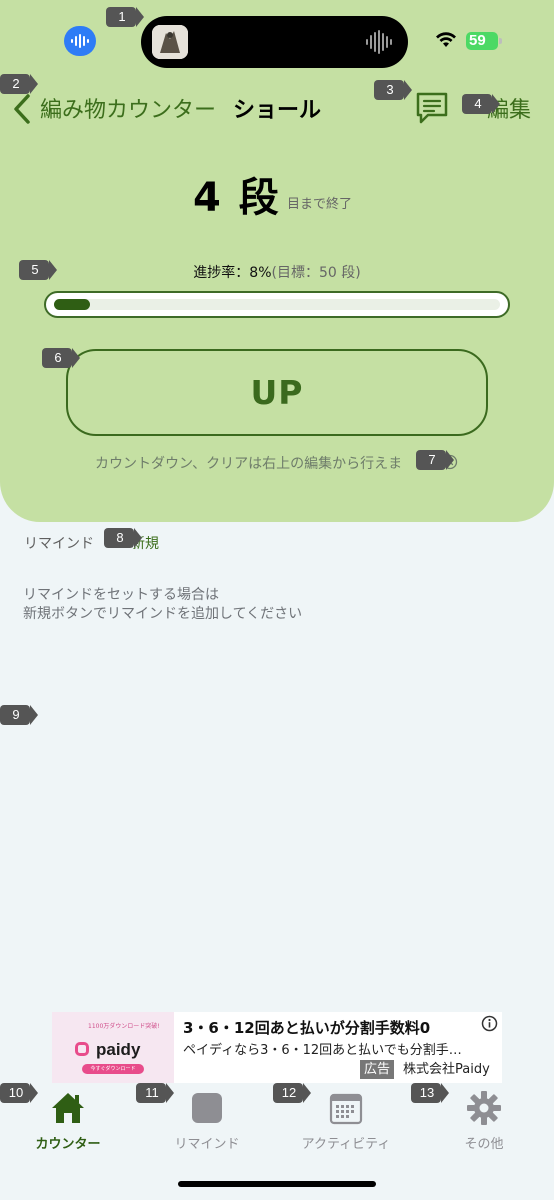  What do you see at coordinates (249, 464) in the screenshot?
I see `hint-text: カウントダウン、クリアは右上の編集から行えま` at bounding box center [249, 464].